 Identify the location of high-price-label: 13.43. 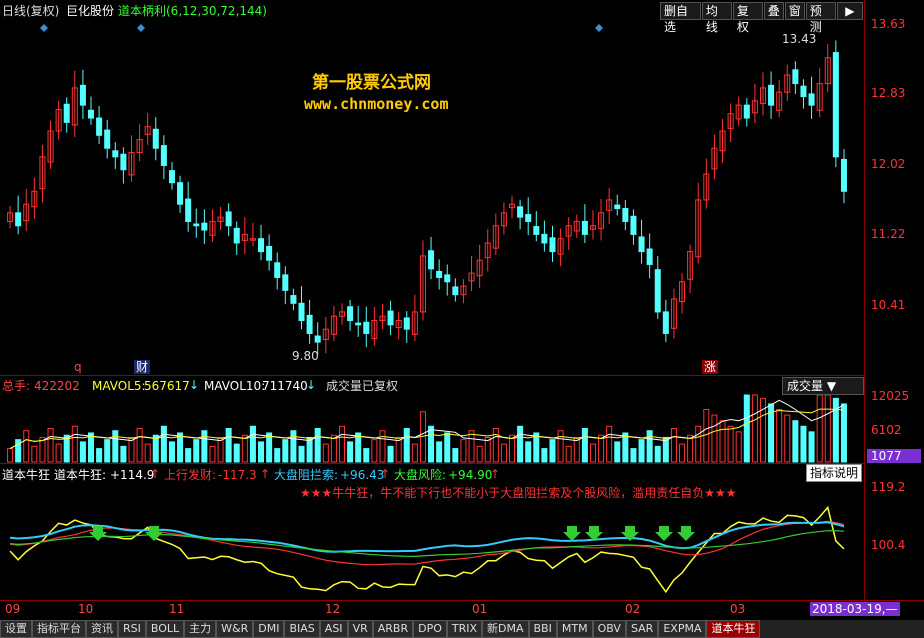
(799, 39).